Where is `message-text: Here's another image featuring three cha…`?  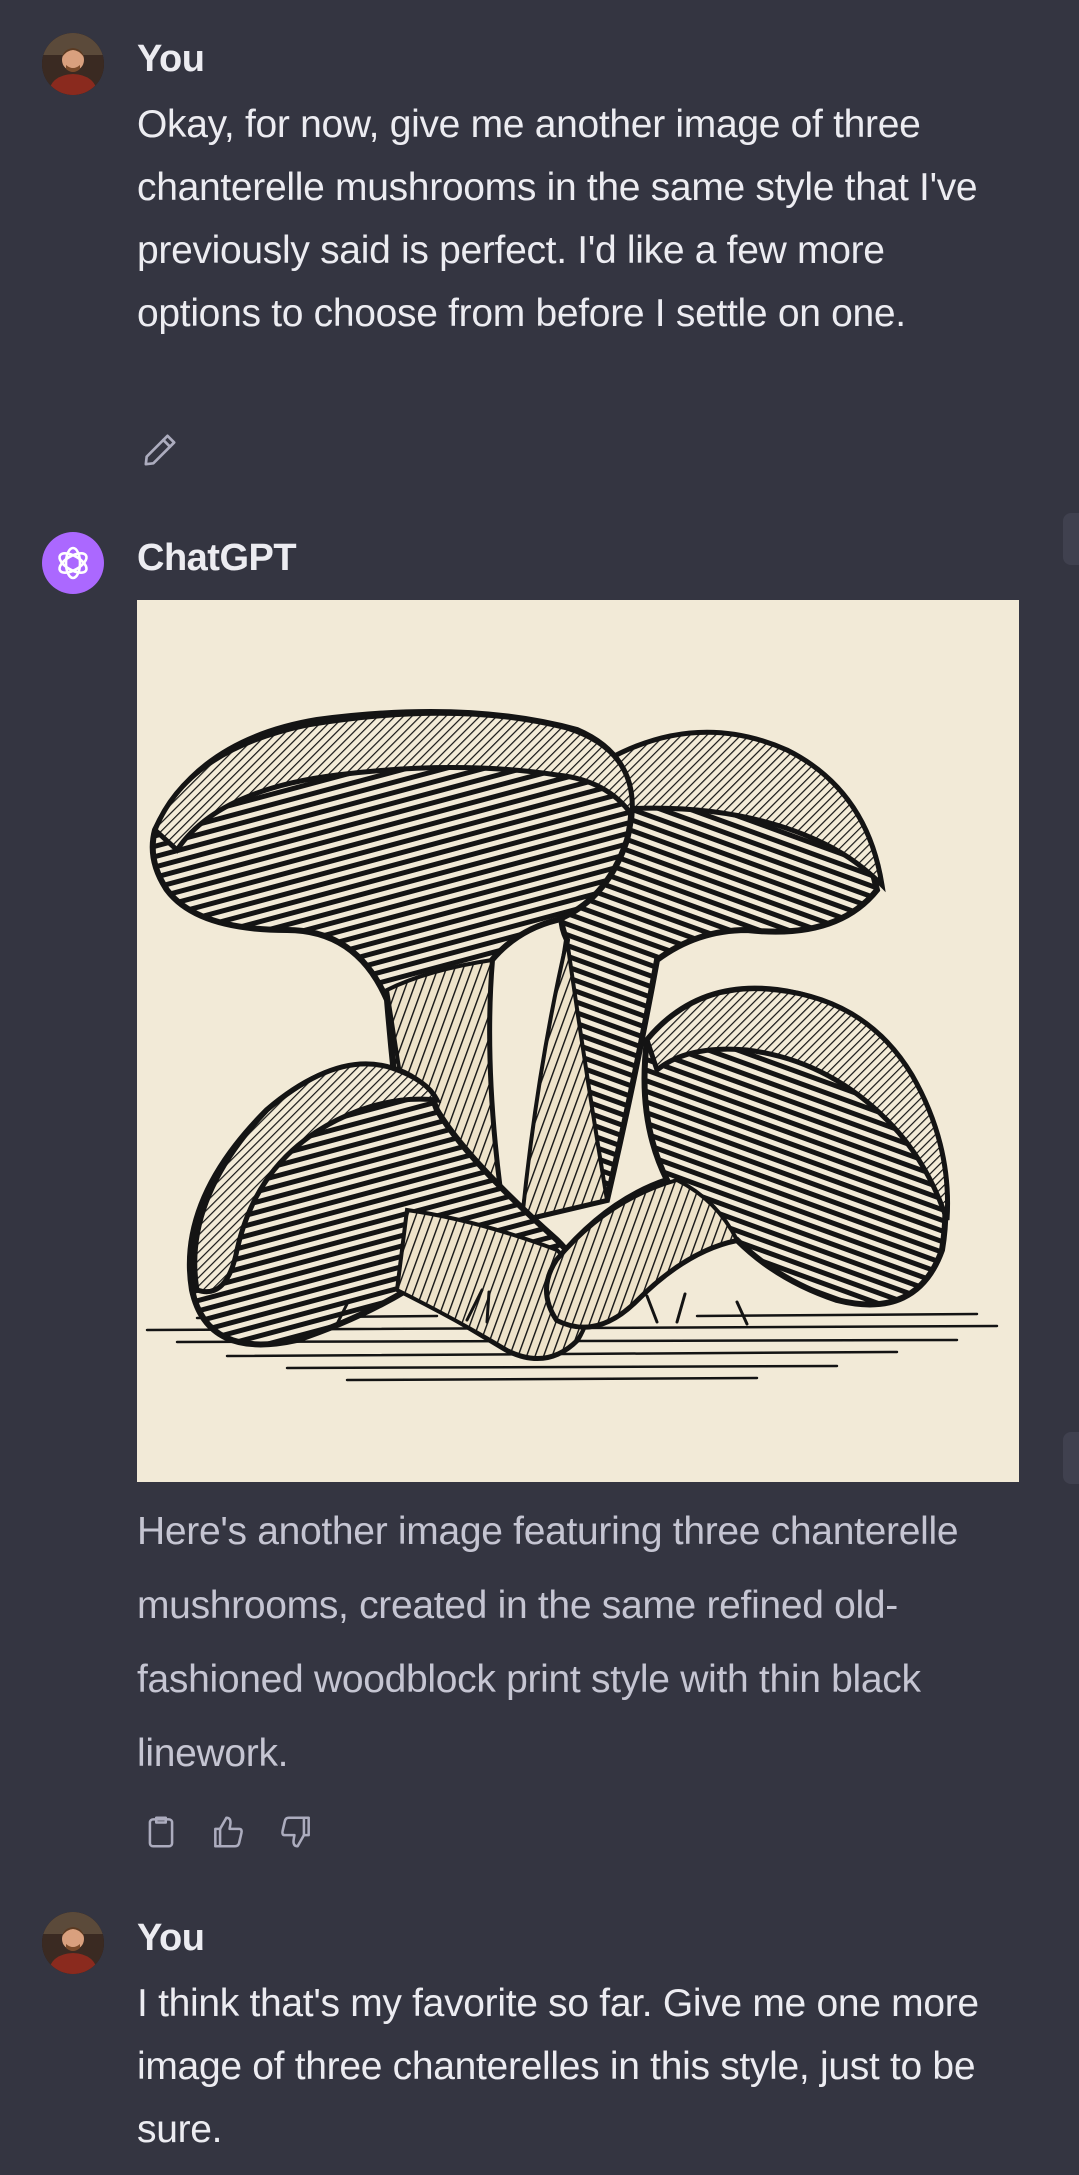
message-text: Here's another image featuring three cha… is located at coordinates (577, 1643).